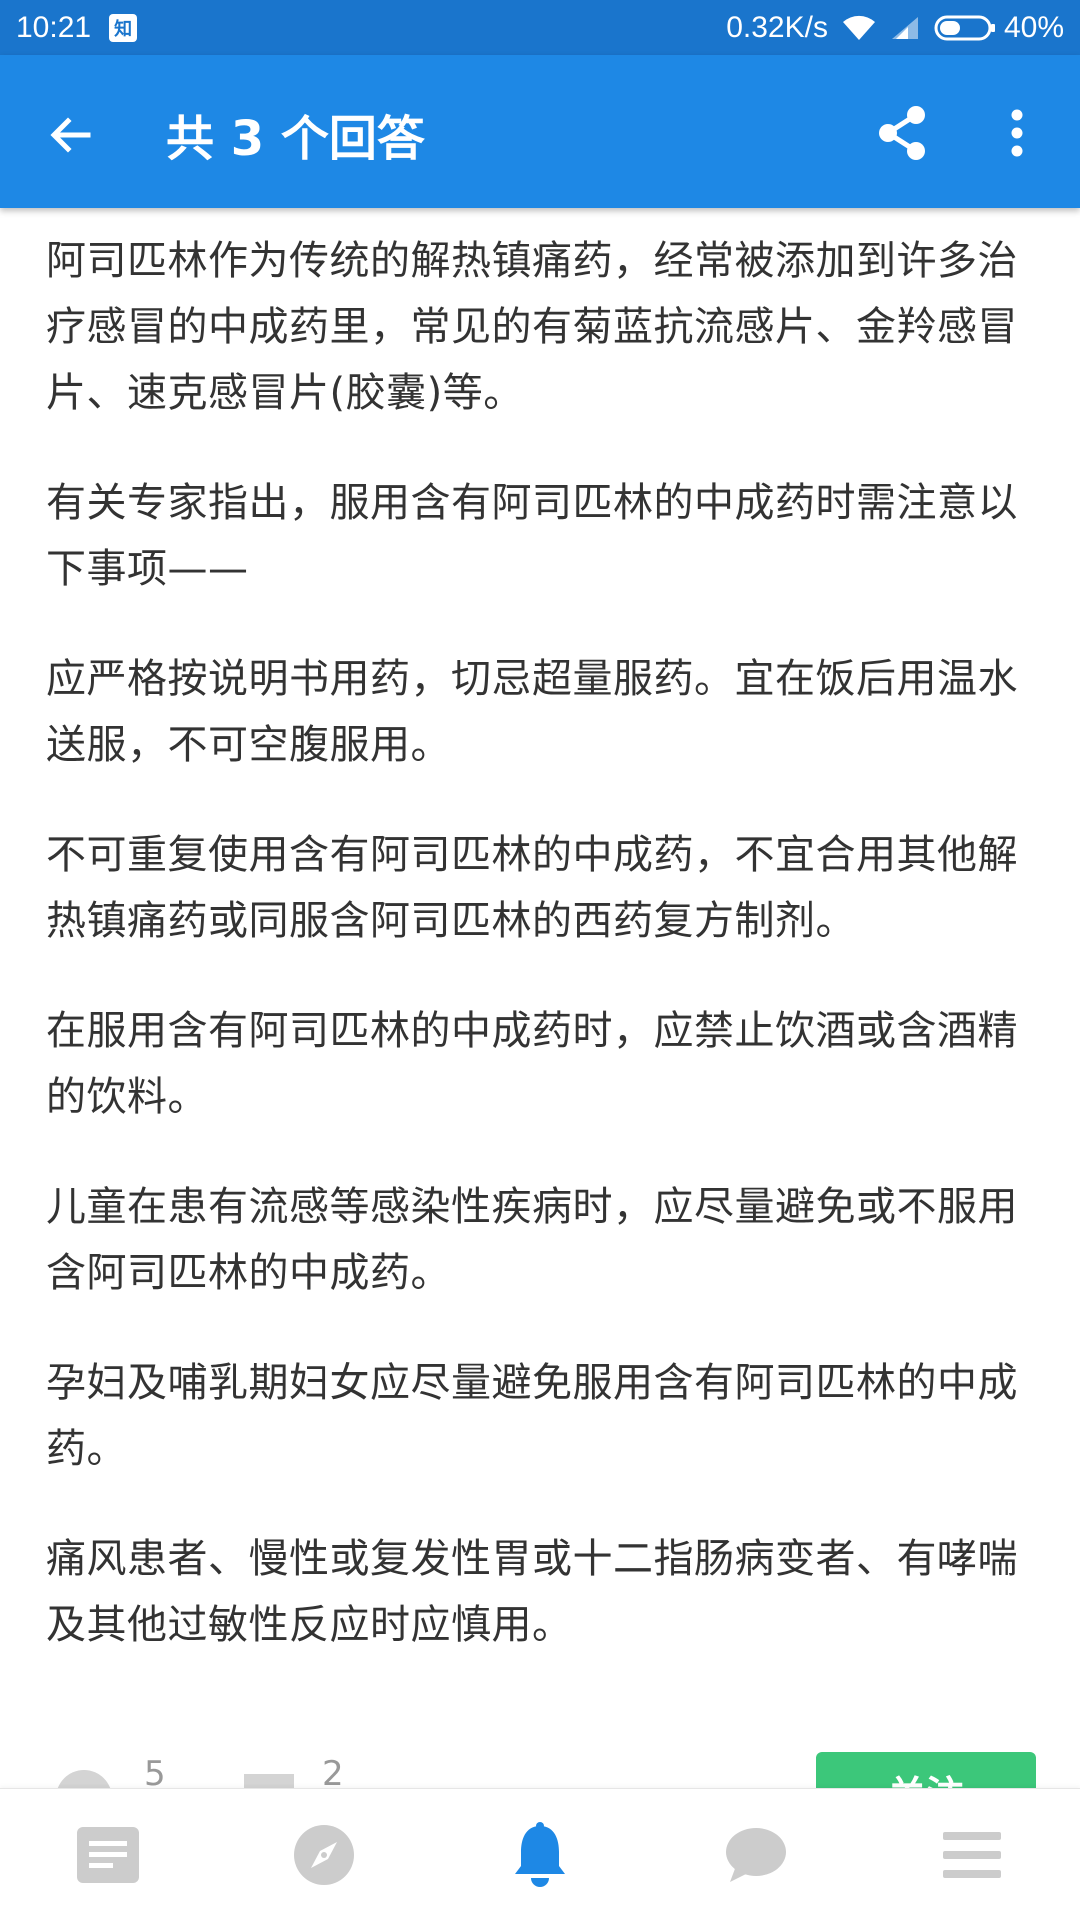 The height and width of the screenshot is (1921, 1080). Describe the element at coordinates (532, 1064) in the screenshot. I see `answer-paragraph: 在服用含有阿司匹林的中成药时，应禁止饮酒或含酒精的饮料。` at that location.